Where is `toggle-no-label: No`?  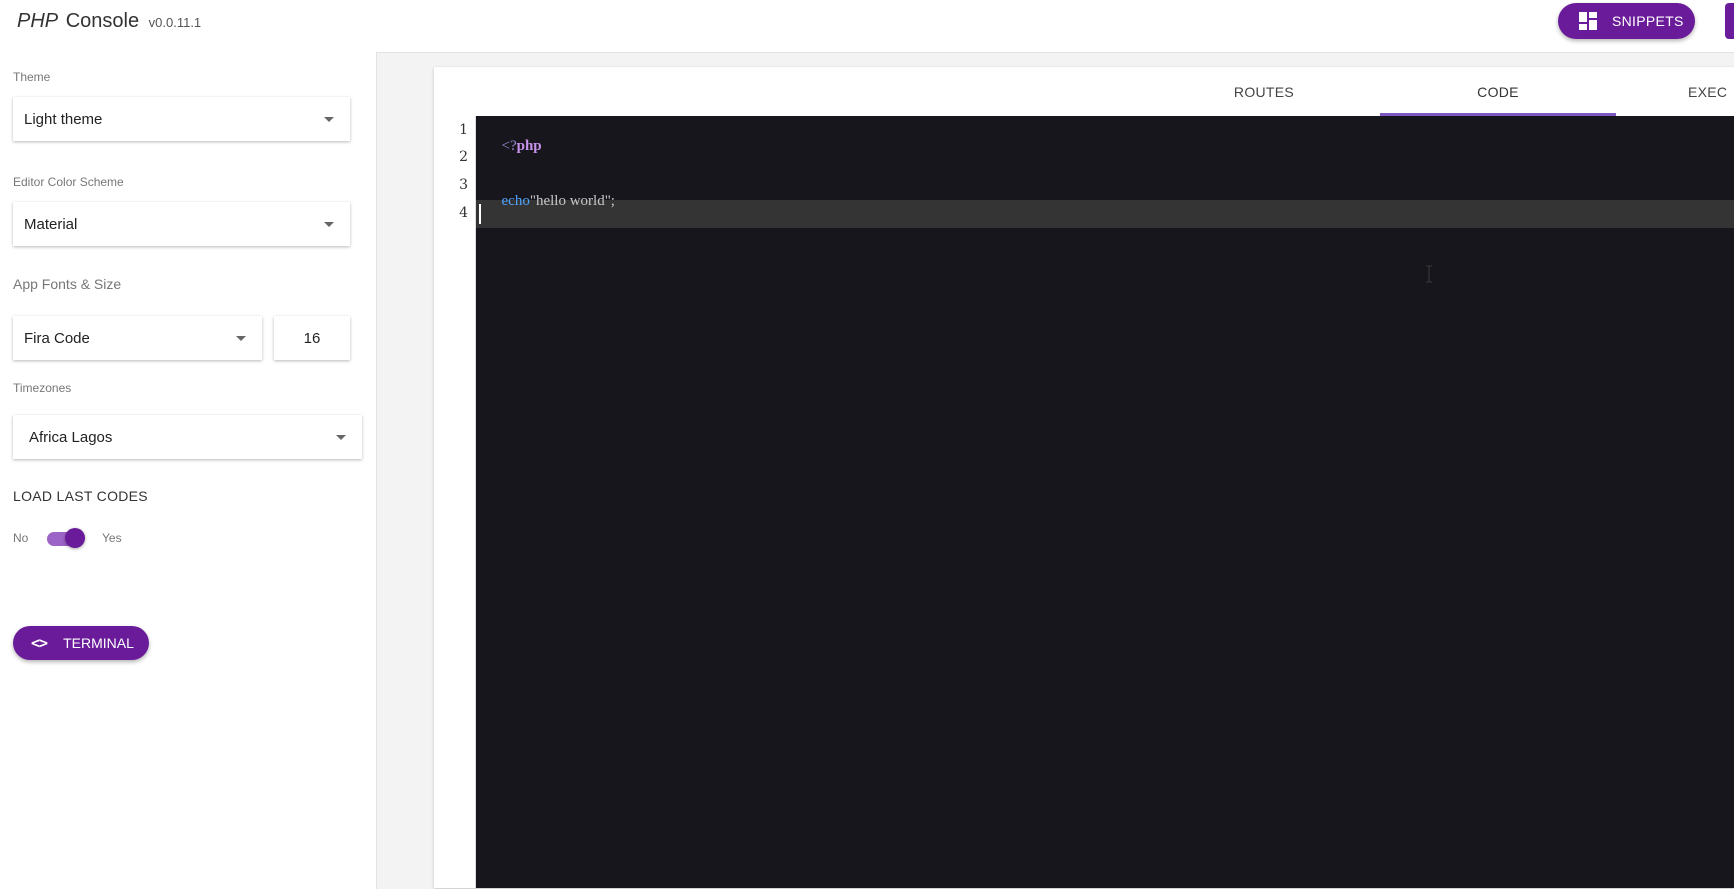
toggle-no-label: No is located at coordinates (21, 538).